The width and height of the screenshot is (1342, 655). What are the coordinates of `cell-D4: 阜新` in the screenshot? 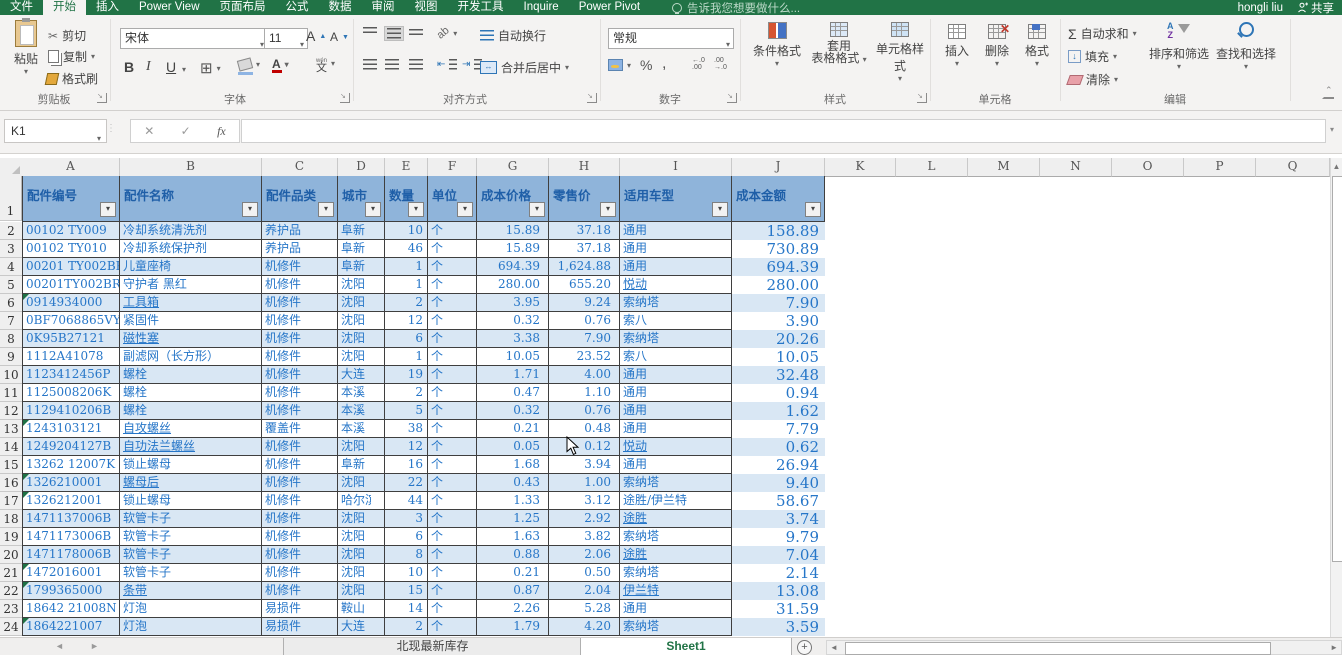 It's located at (361, 267).